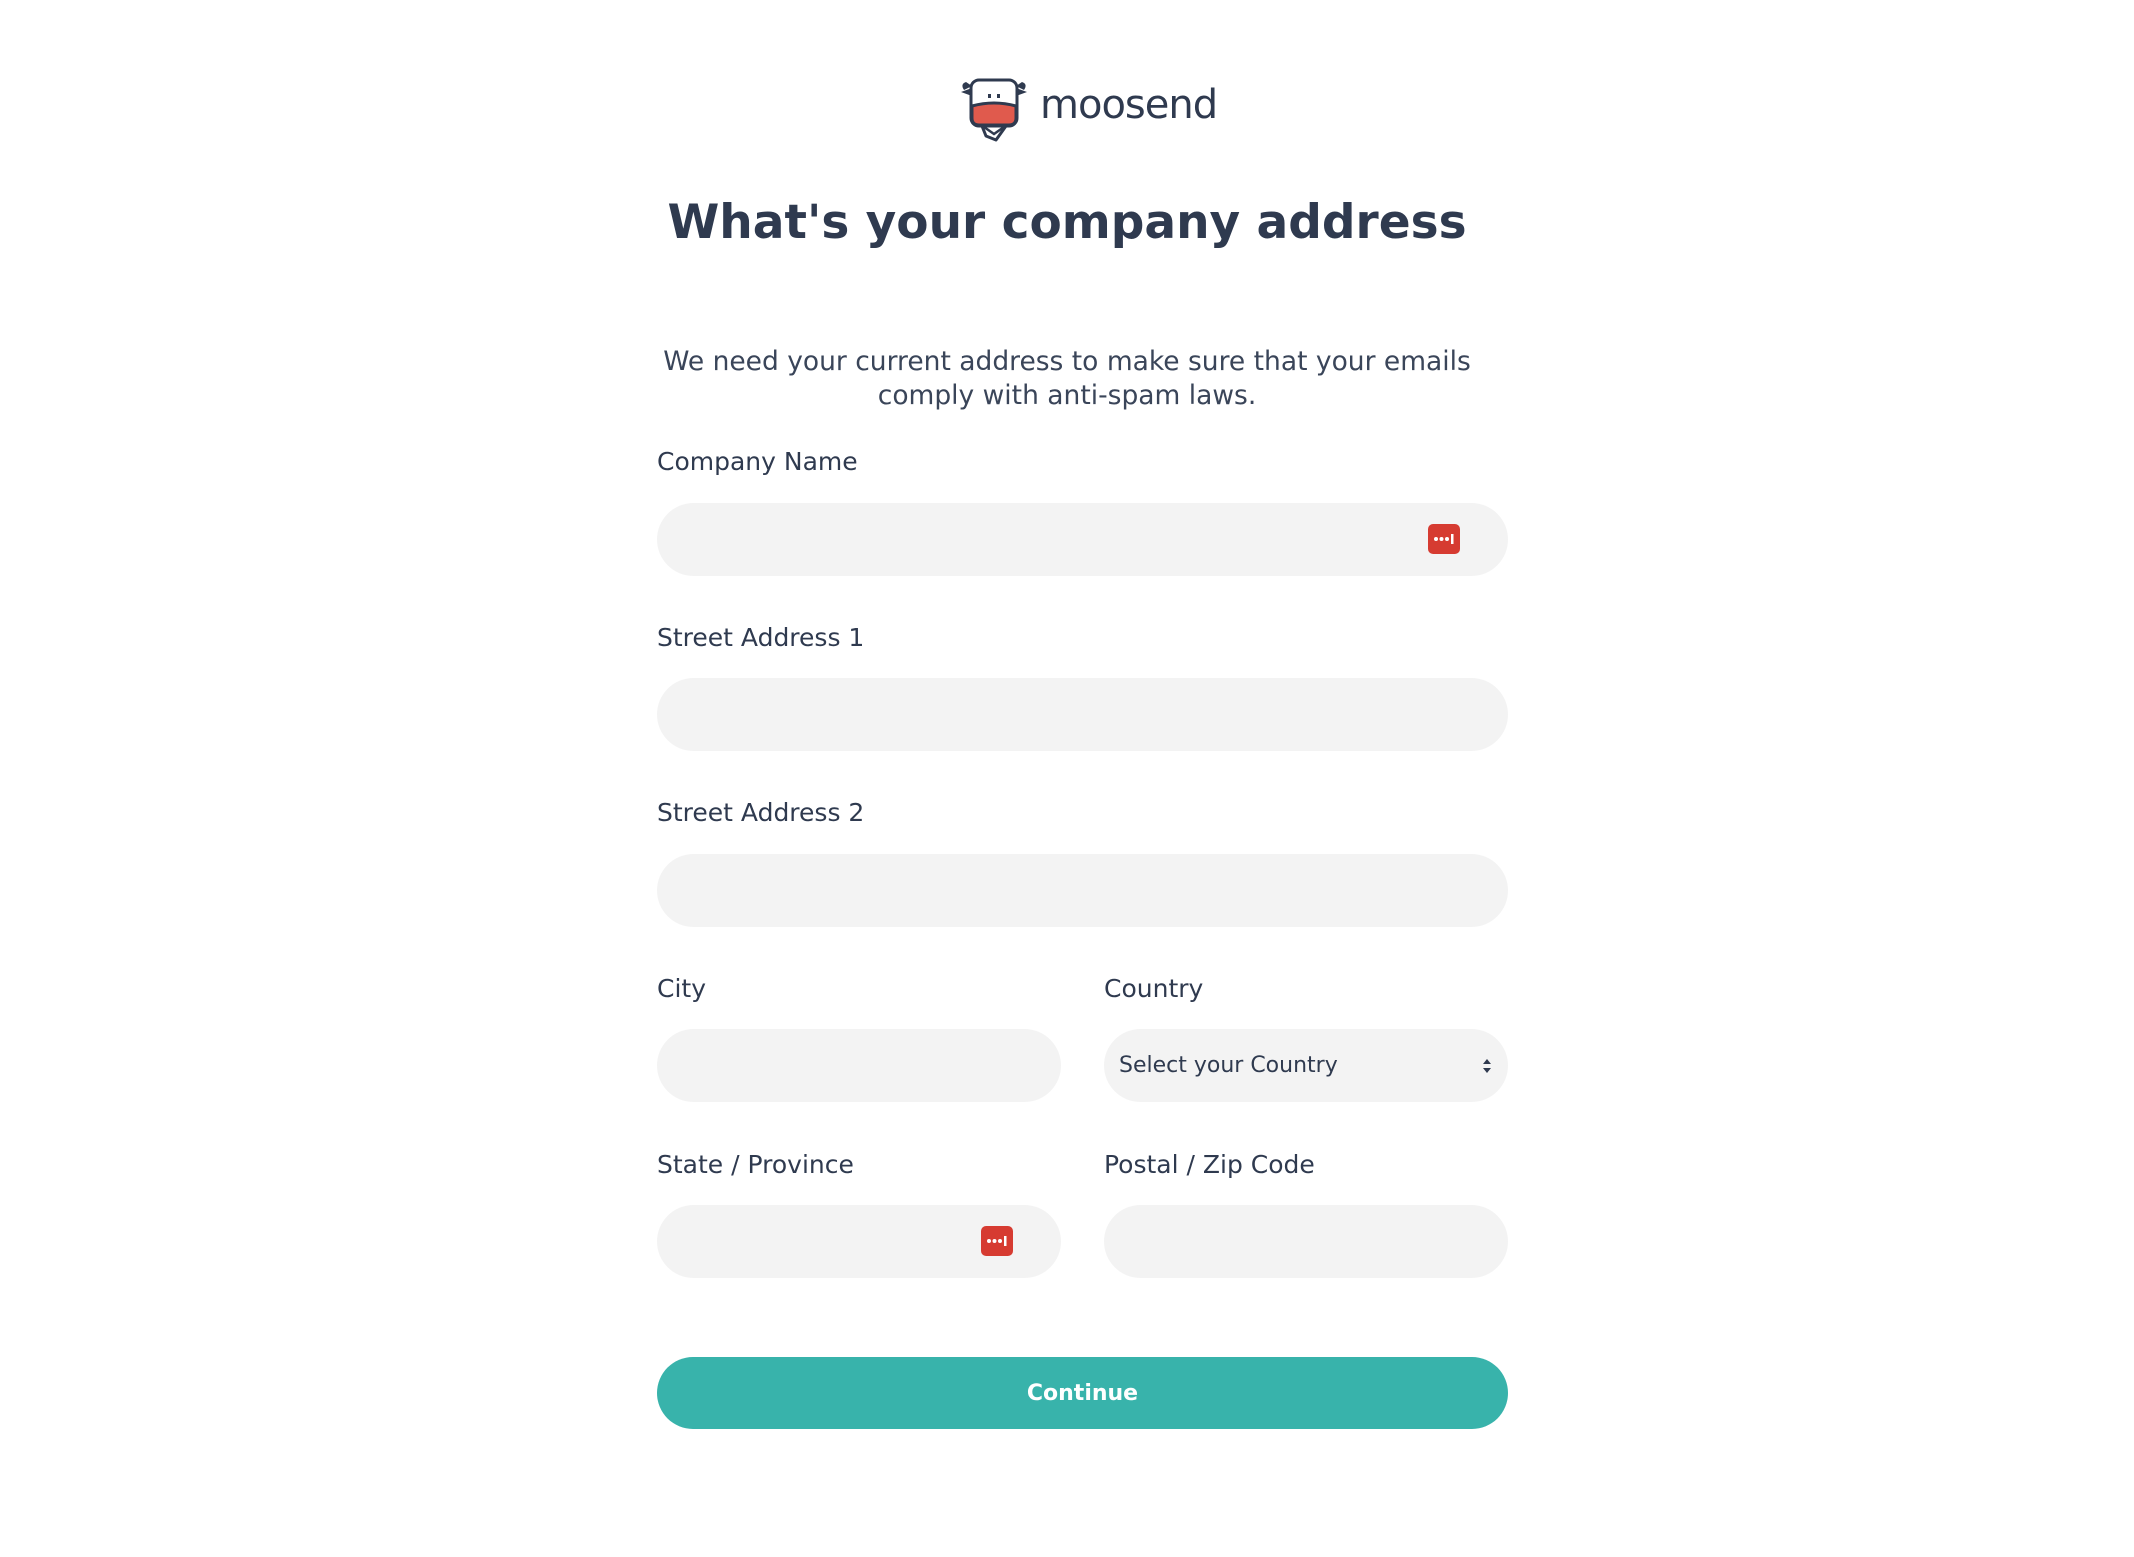 This screenshot has height=1557, width=2134. I want to click on street-address-1-label: Street Address 1, so click(761, 637).